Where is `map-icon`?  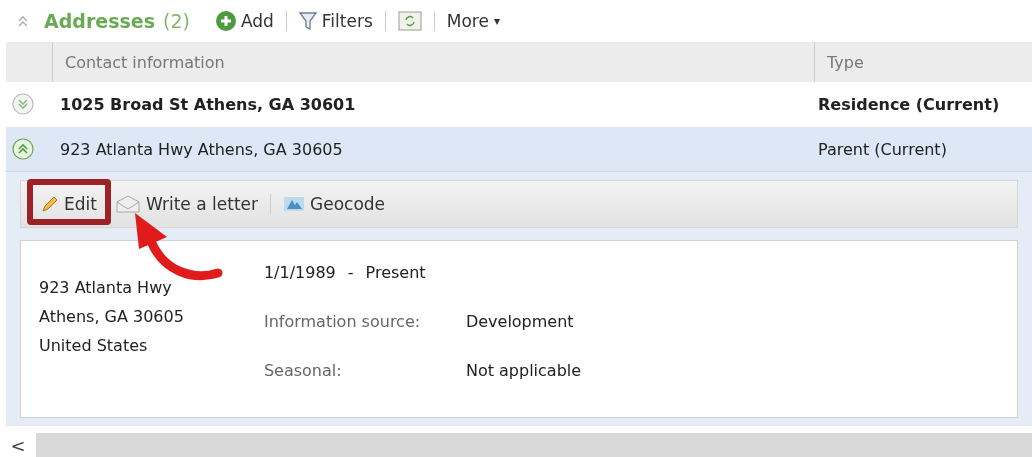 map-icon is located at coordinates (294, 204).